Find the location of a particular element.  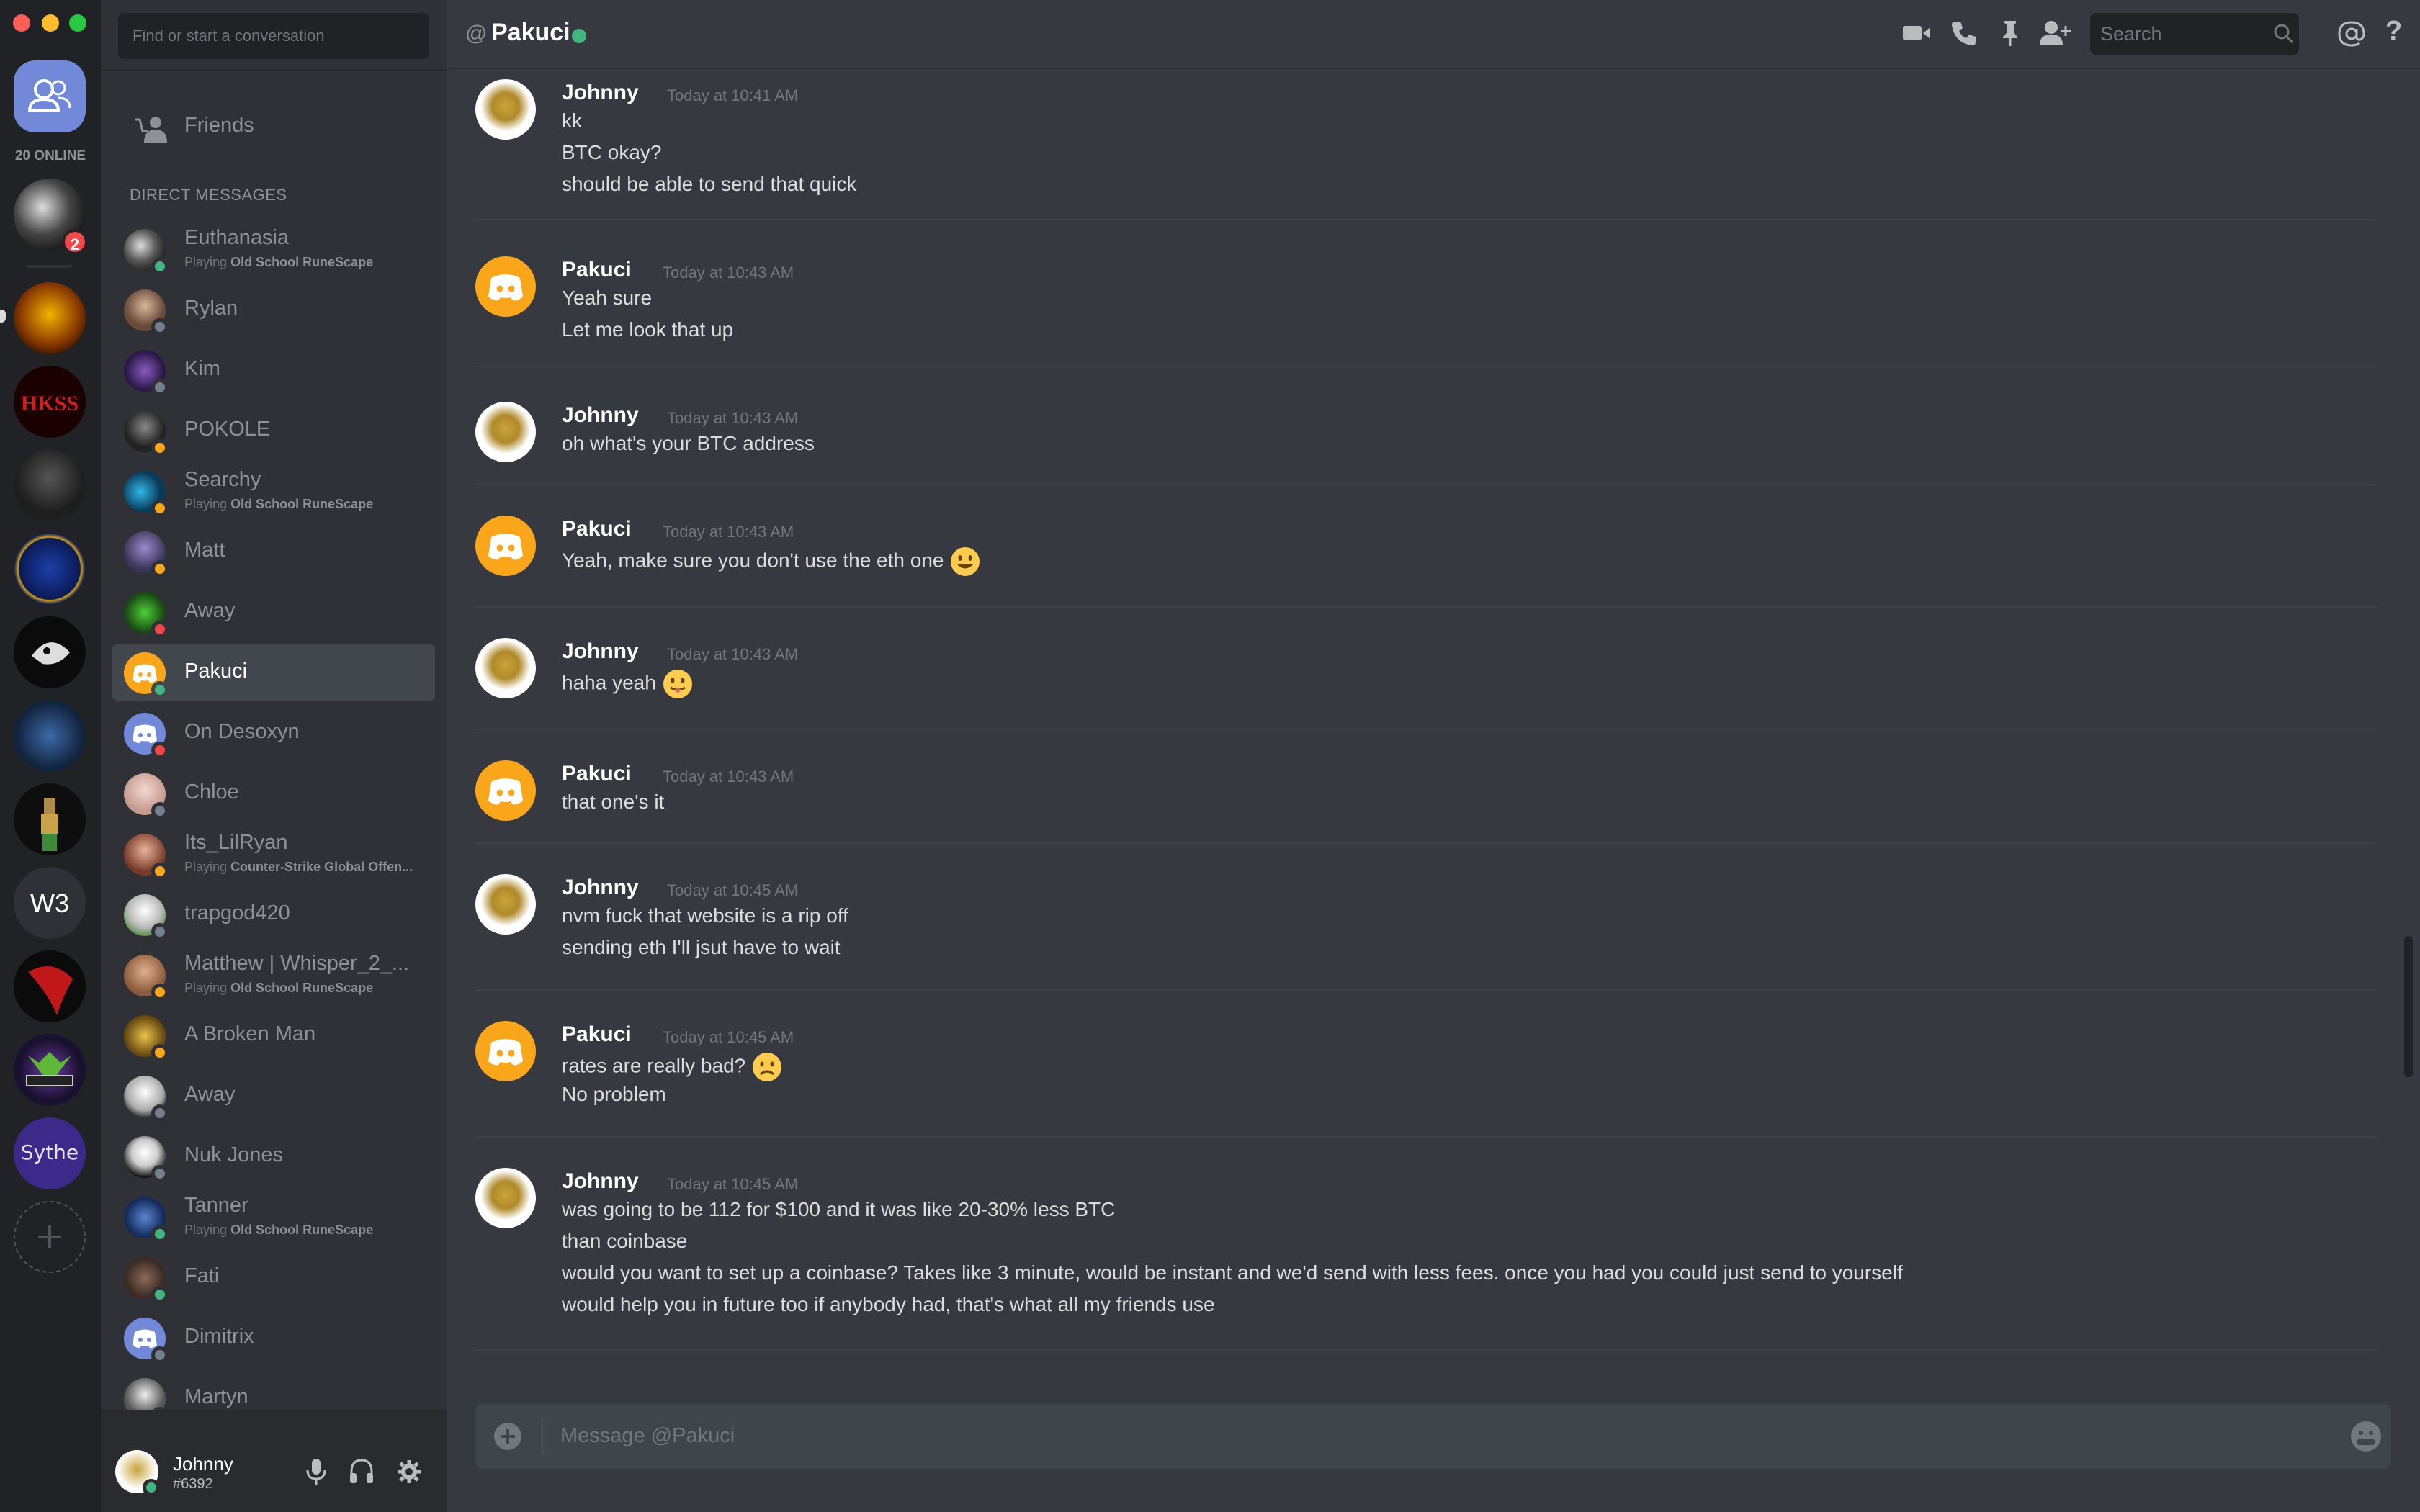

friends-nav-item: Friends is located at coordinates (273, 128).